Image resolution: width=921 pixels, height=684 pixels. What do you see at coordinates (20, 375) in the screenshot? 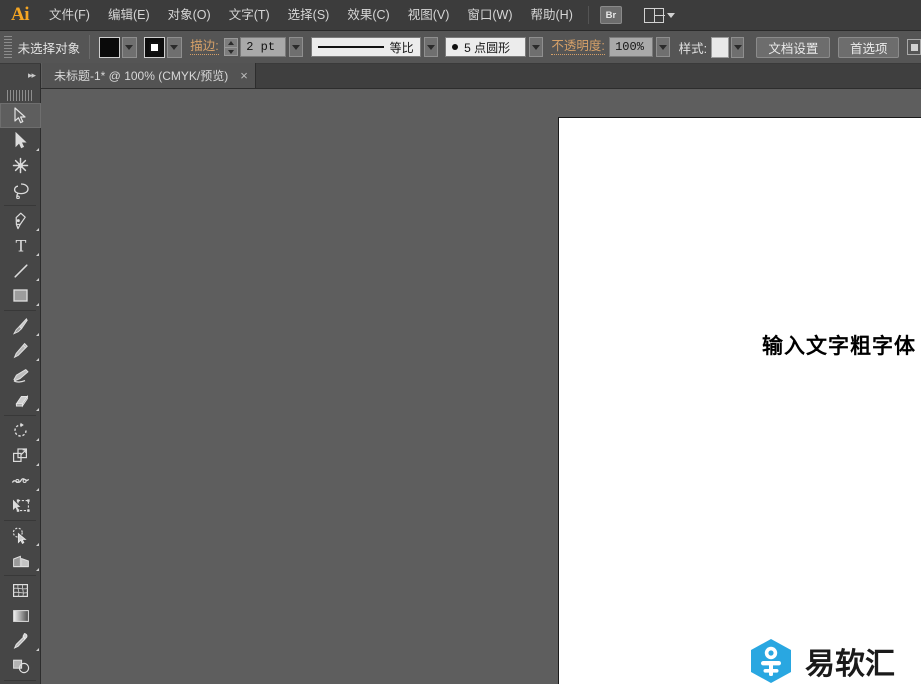
I see `blob-brush-tool` at bounding box center [20, 375].